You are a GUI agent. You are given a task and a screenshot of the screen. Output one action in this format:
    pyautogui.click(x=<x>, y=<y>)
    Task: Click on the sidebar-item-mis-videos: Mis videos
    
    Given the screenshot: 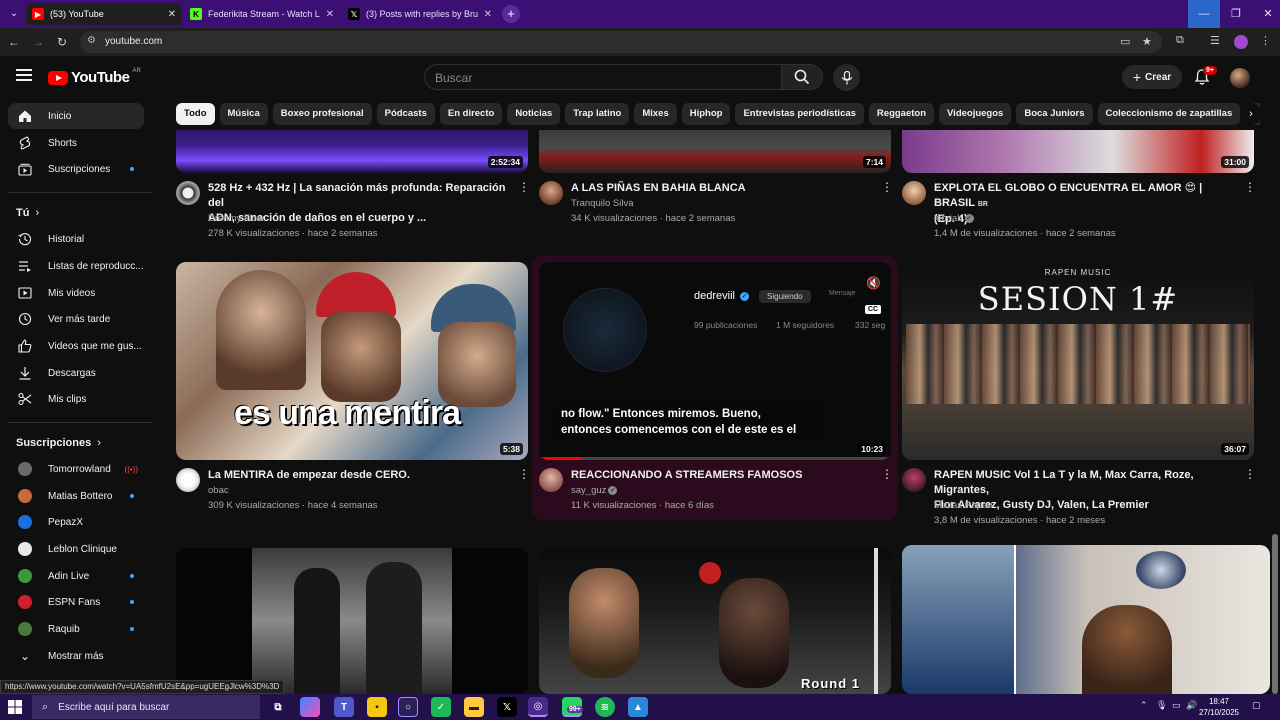 What is the action you would take?
    pyautogui.click(x=76, y=293)
    